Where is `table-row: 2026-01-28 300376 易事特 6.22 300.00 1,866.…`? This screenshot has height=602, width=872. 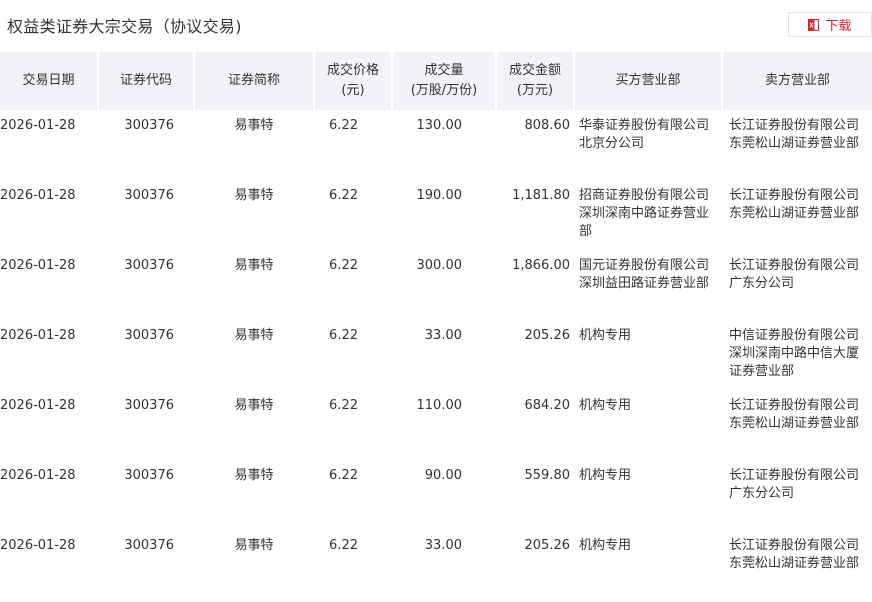
table-row: 2026-01-28 300376 易事特 6.22 300.00 1,866.… is located at coordinates (436, 285).